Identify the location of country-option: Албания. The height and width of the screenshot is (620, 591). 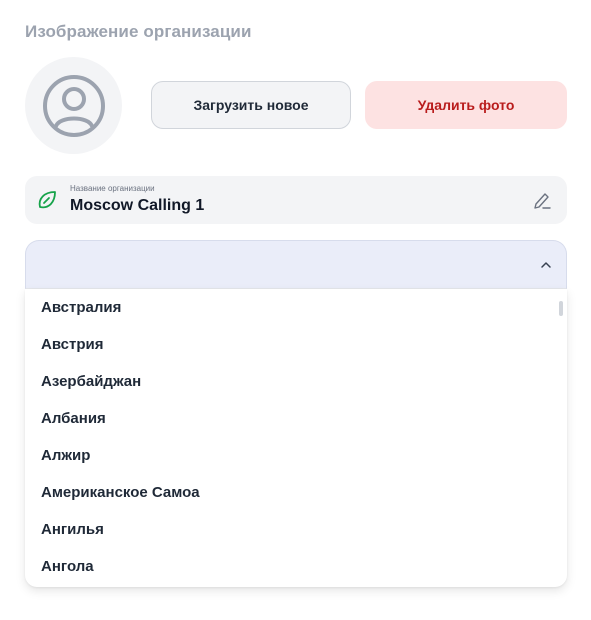
(296, 418).